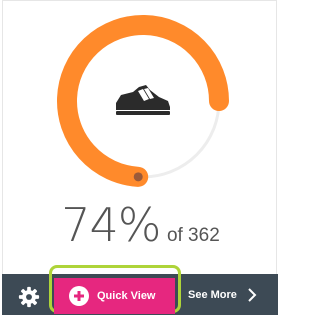 The image size is (320, 315). Describe the element at coordinates (212, 294) in the screenshot. I see `see-more-label: See More` at that location.